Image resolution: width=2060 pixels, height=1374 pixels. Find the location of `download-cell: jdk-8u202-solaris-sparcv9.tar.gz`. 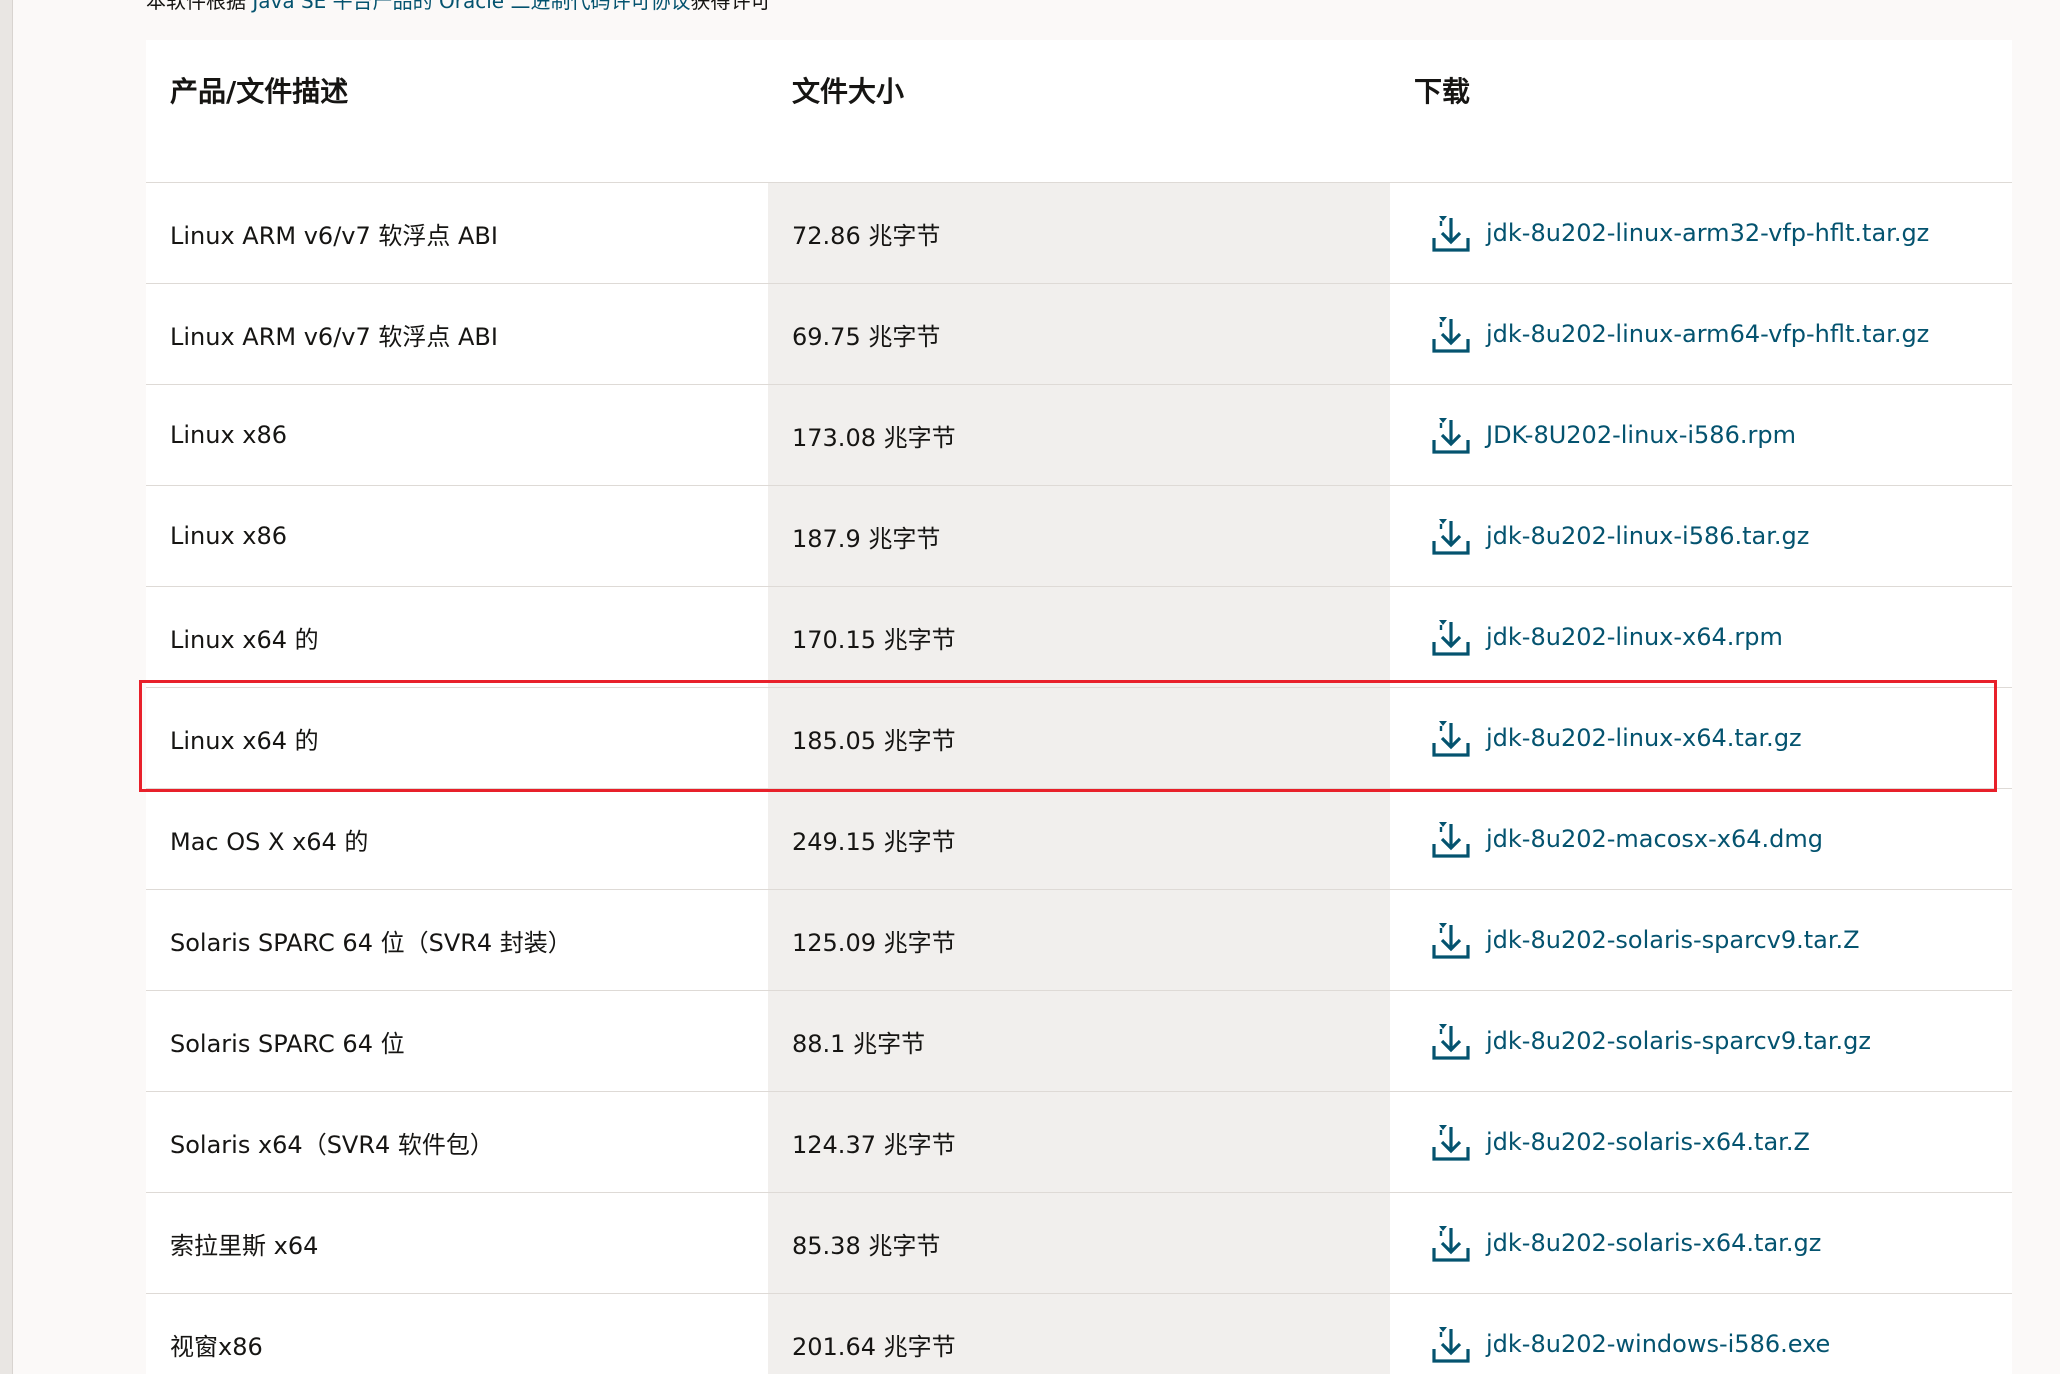

download-cell: jdk-8u202-solaris-sparcv9.tar.gz is located at coordinates (1701, 1041).